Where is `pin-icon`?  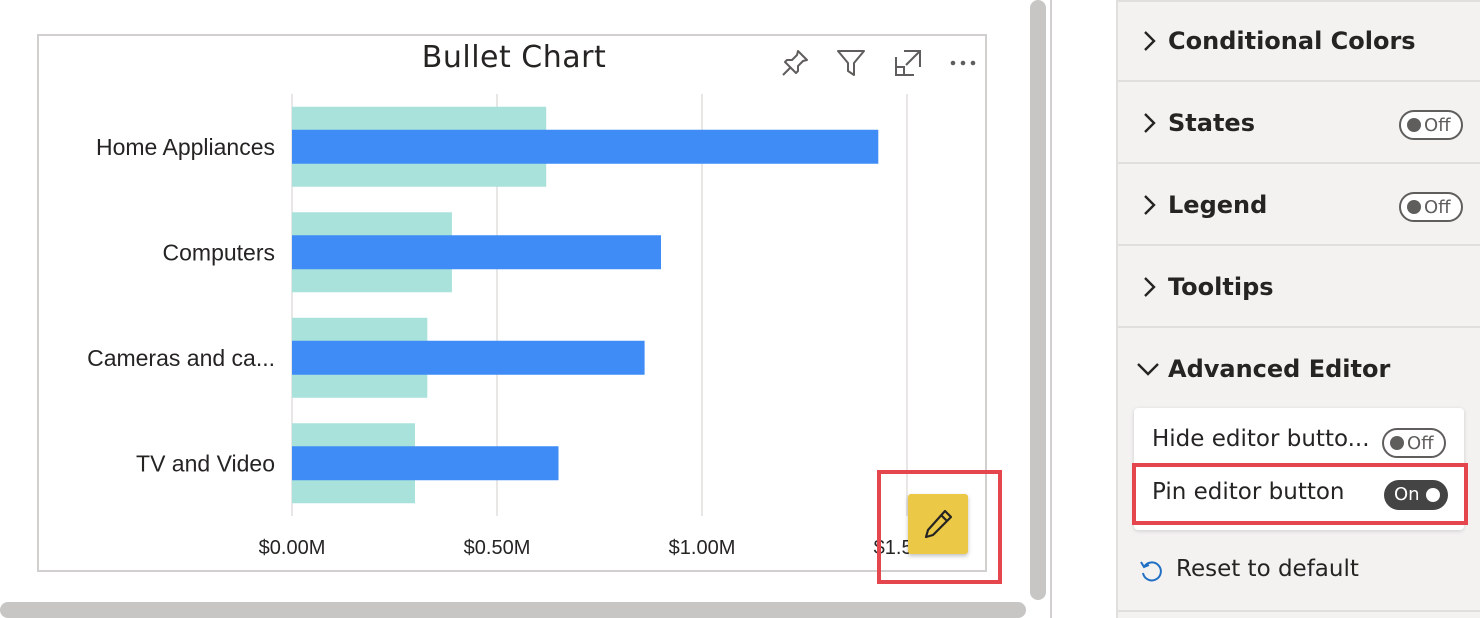
pin-icon is located at coordinates (795, 63).